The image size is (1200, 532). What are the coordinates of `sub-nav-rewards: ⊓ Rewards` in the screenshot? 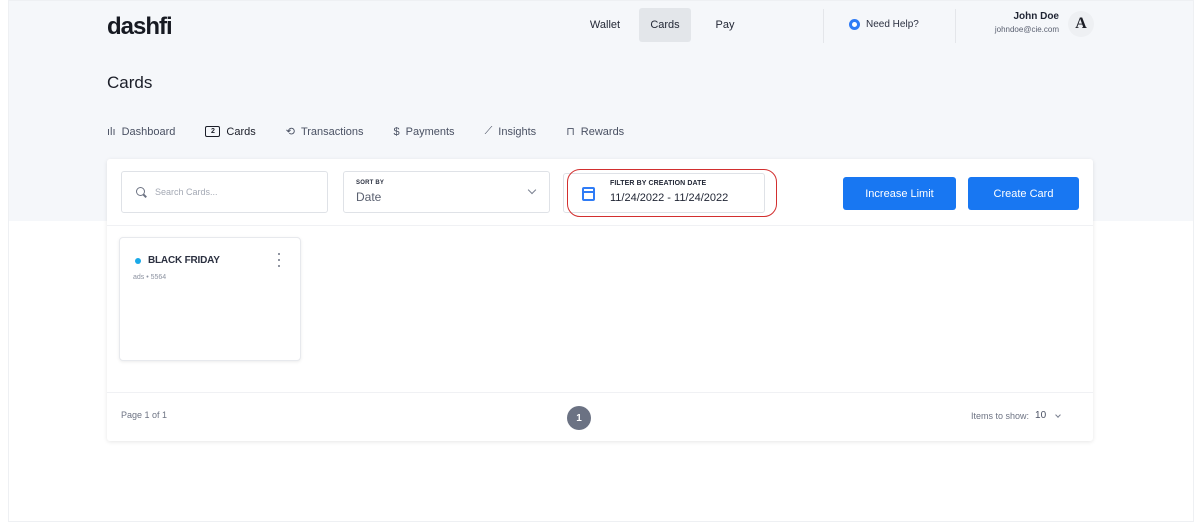 It's located at (595, 132).